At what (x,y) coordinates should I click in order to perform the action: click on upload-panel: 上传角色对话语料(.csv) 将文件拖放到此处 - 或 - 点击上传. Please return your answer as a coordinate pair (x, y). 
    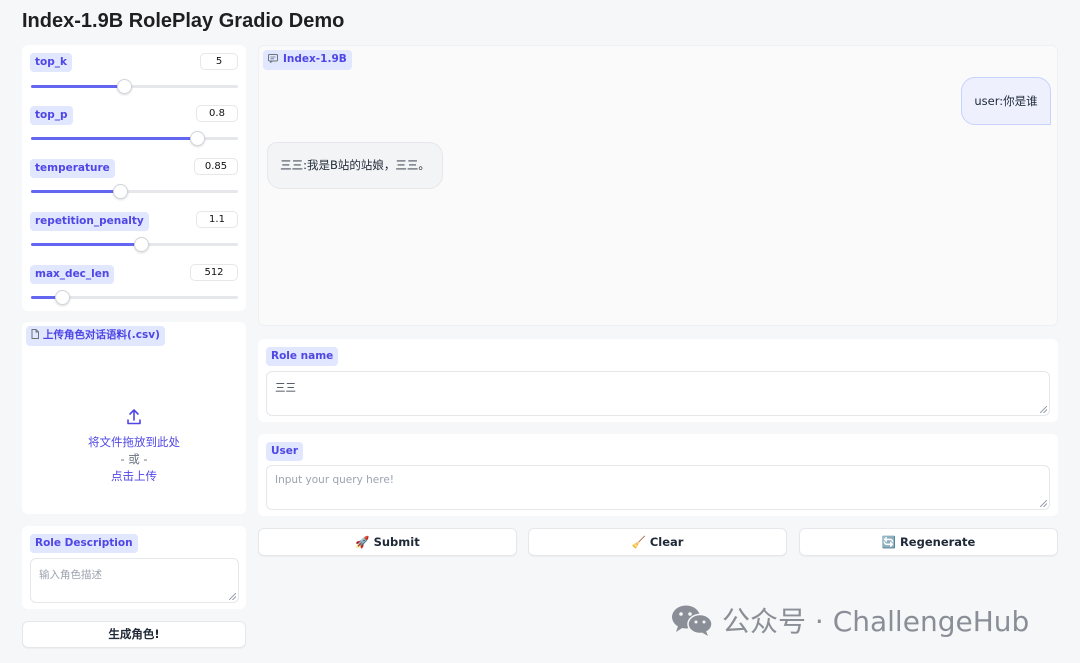
    Looking at the image, I should click on (134, 418).